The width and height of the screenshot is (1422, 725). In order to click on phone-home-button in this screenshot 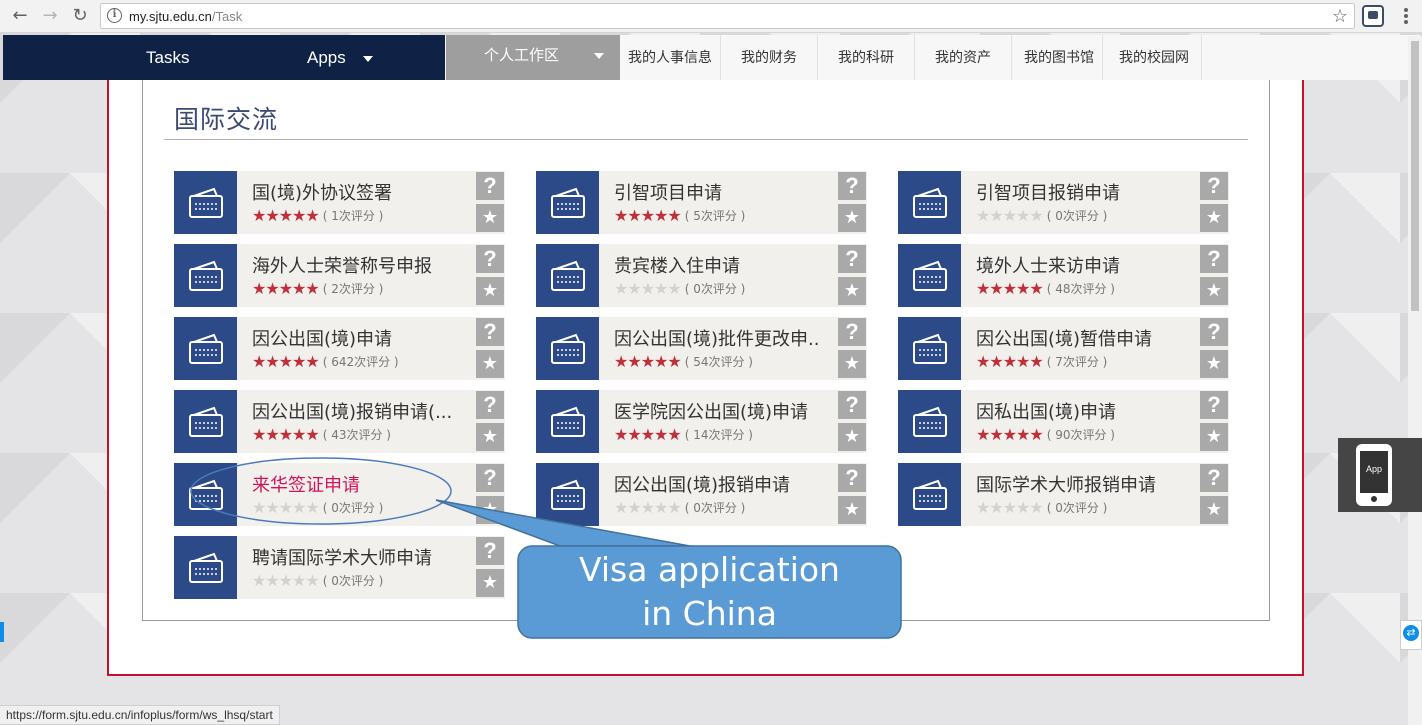, I will do `click(1374, 499)`.